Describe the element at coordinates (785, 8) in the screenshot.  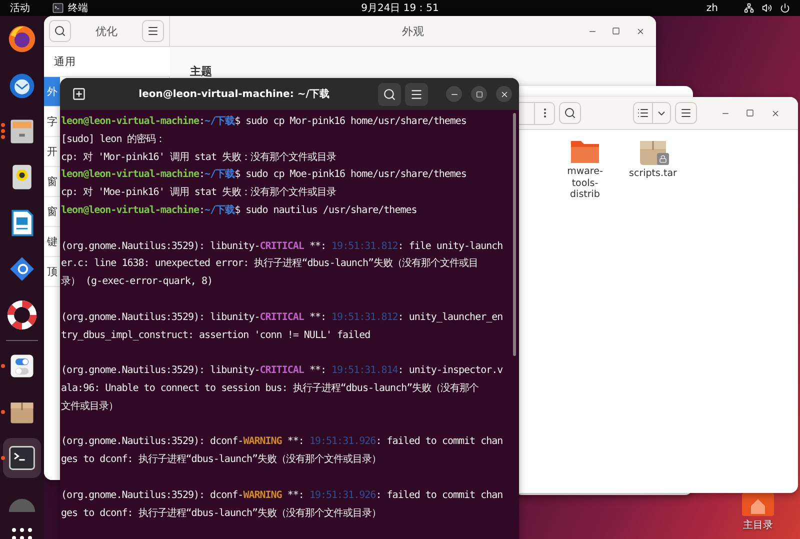
I see `power-icon` at that location.